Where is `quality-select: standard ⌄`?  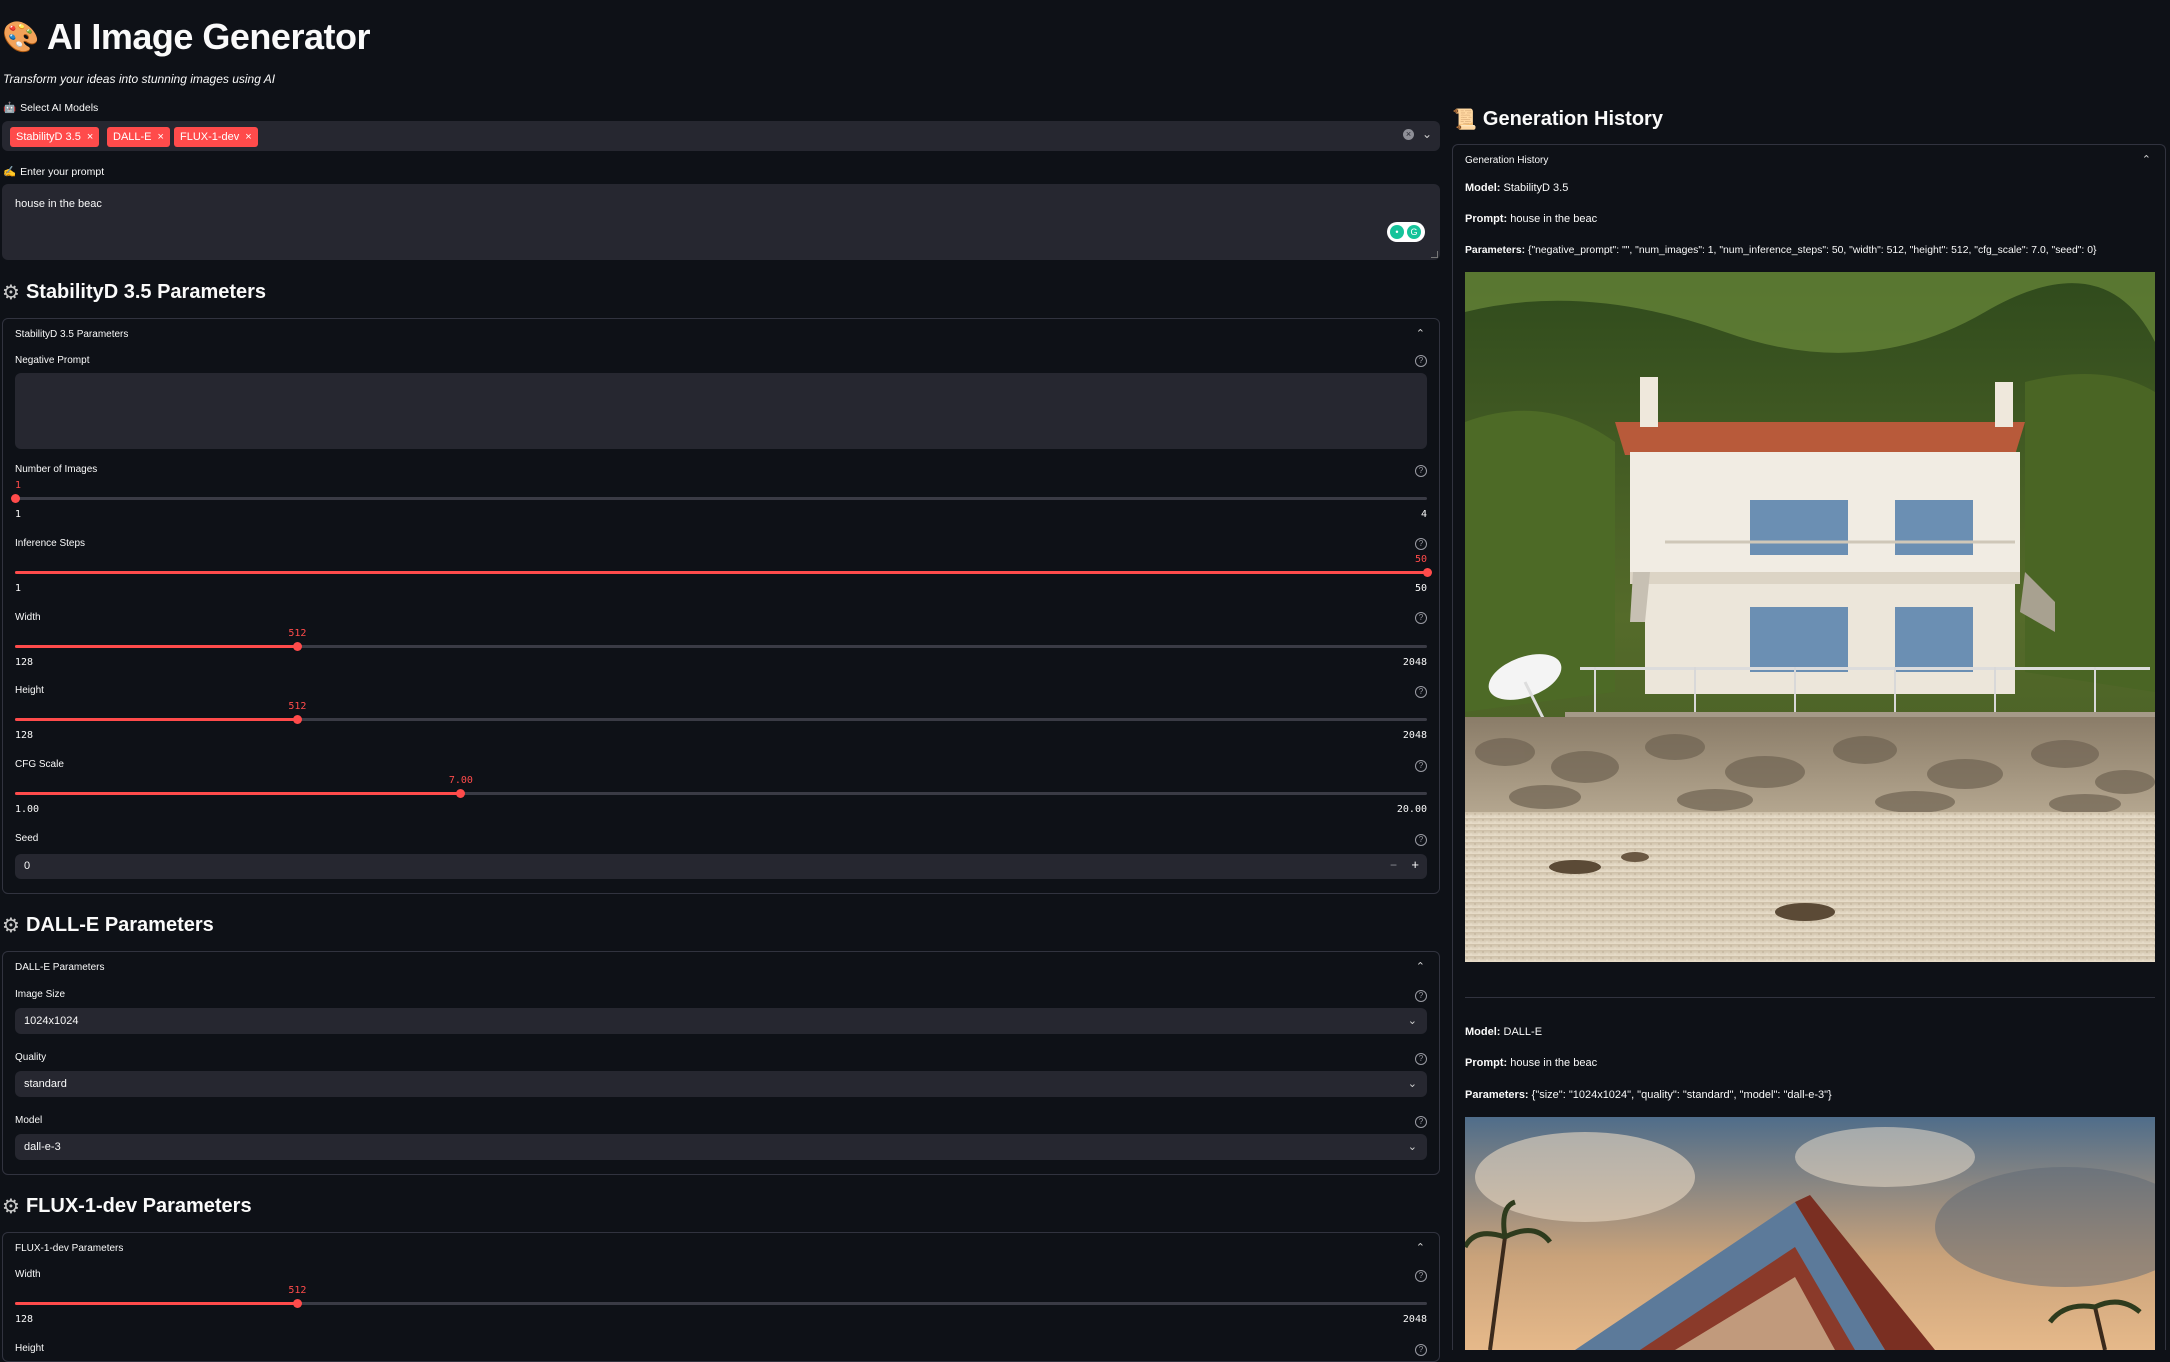
quality-select: standard ⌄ is located at coordinates (721, 1084).